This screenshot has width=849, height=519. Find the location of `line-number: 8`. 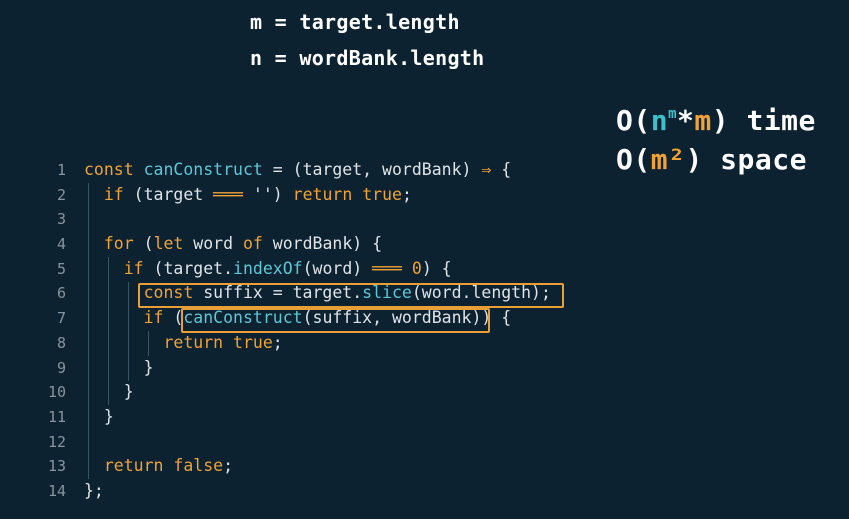

line-number: 8 is located at coordinates (61, 342).